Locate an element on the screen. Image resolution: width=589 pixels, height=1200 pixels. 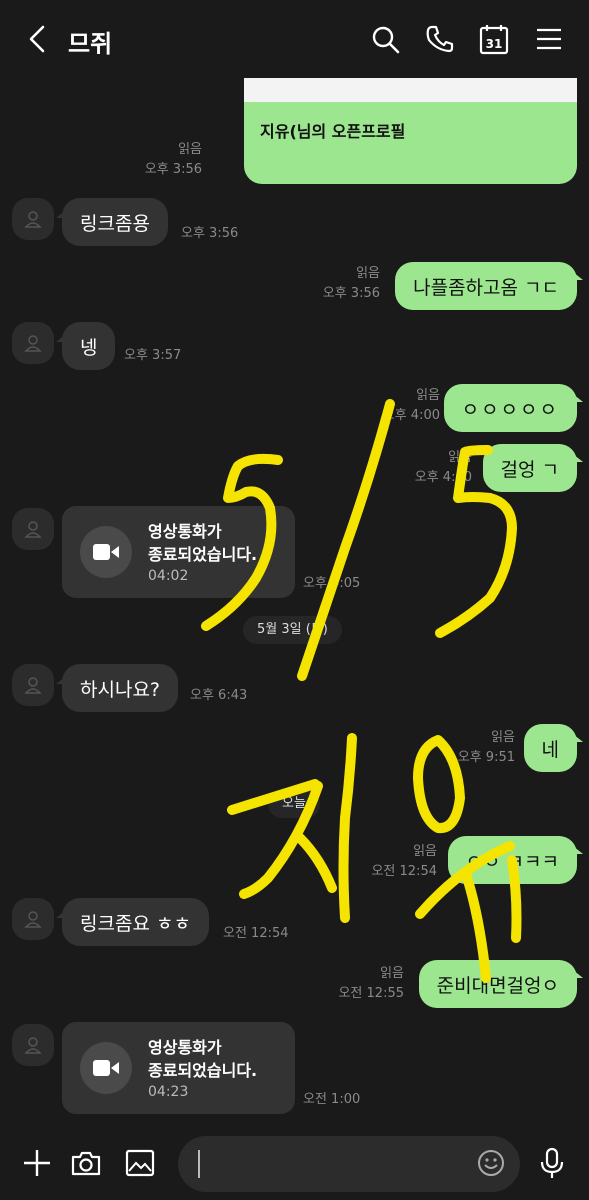
message-time: 오전 12:55 is located at coordinates (371, 993).